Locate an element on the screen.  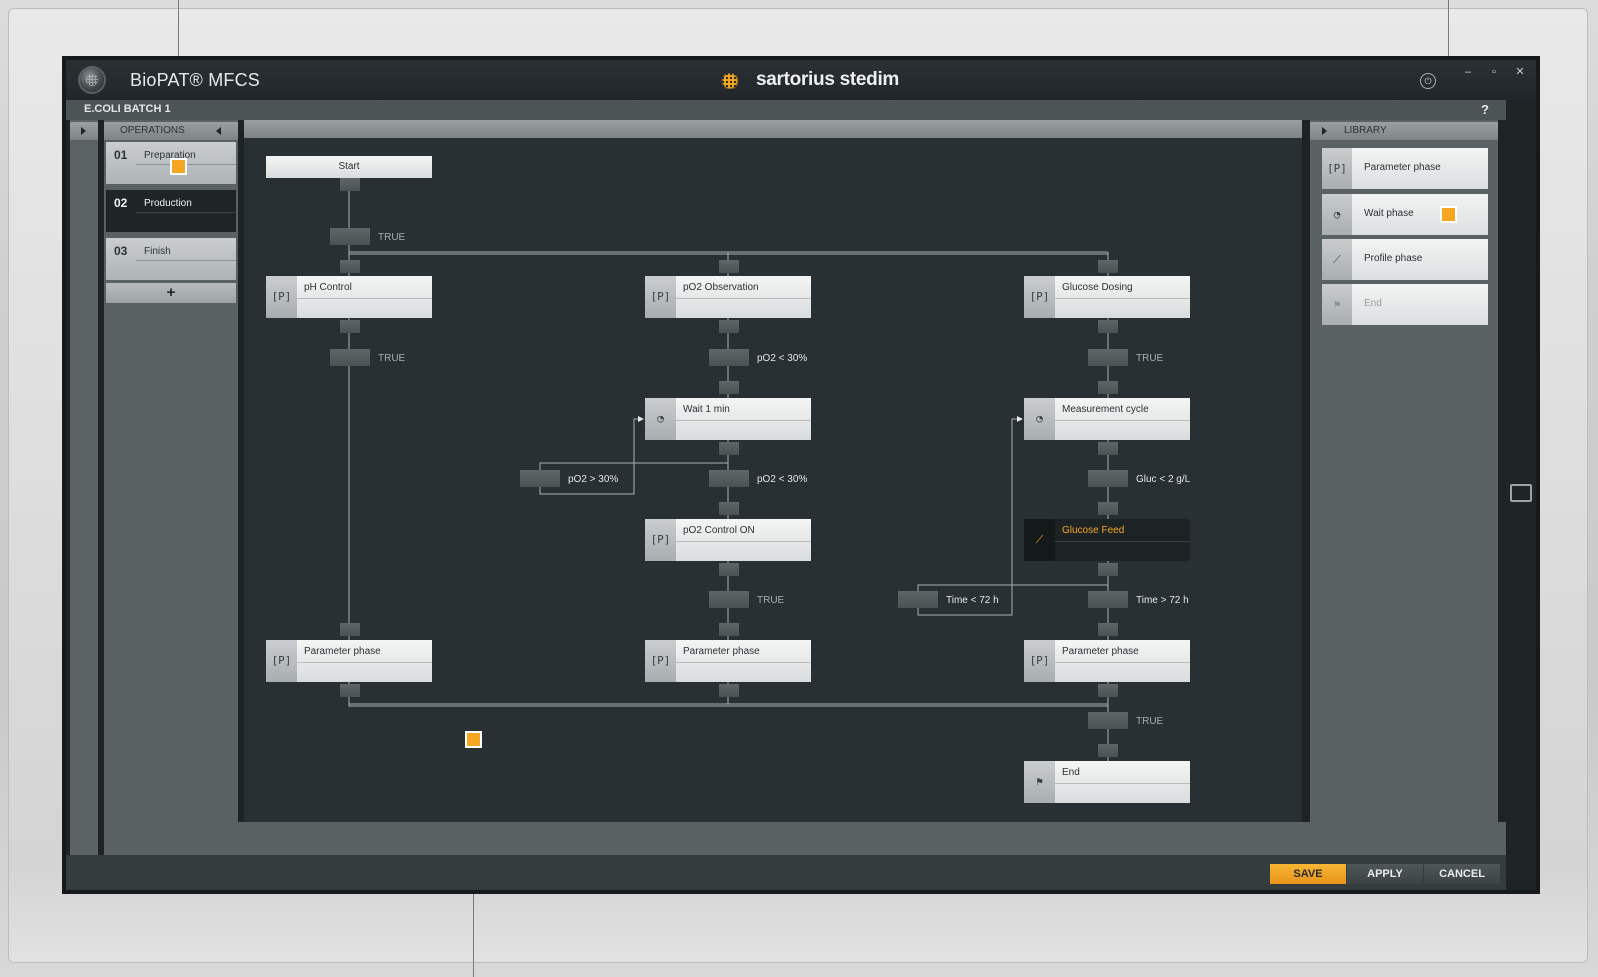
node-parameter-phase-2: [P] Parameter phase is located at coordinates (728, 661).